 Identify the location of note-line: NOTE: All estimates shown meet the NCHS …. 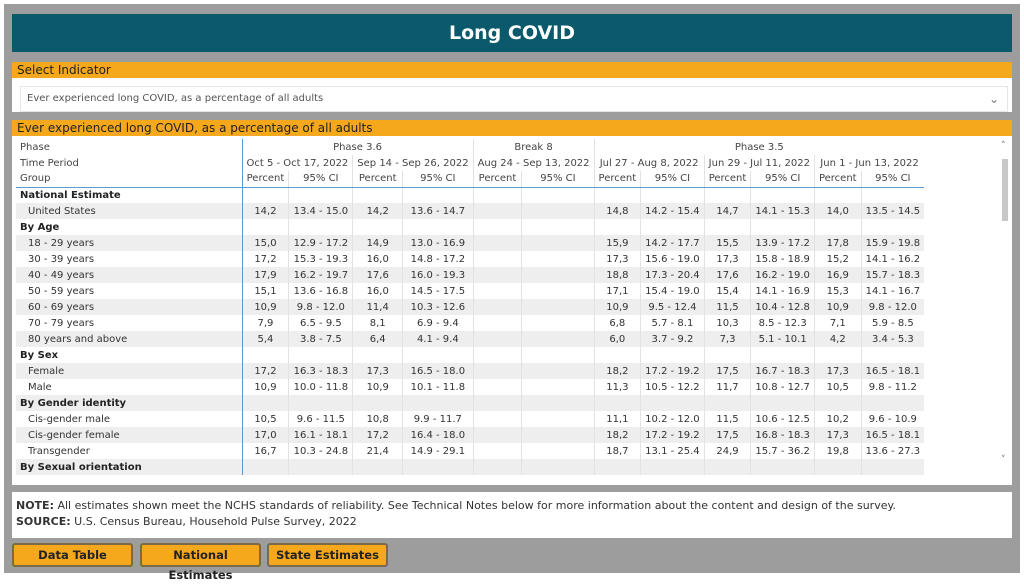
(512, 506).